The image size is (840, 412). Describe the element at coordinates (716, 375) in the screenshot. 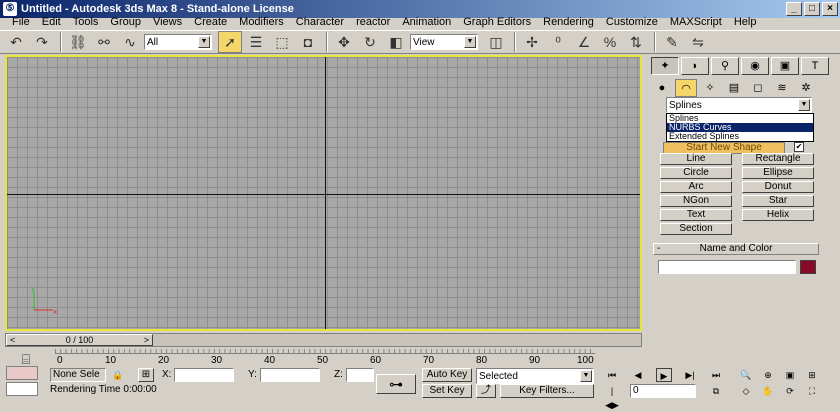

I see `go-to-end-icon: ⏭` at that location.